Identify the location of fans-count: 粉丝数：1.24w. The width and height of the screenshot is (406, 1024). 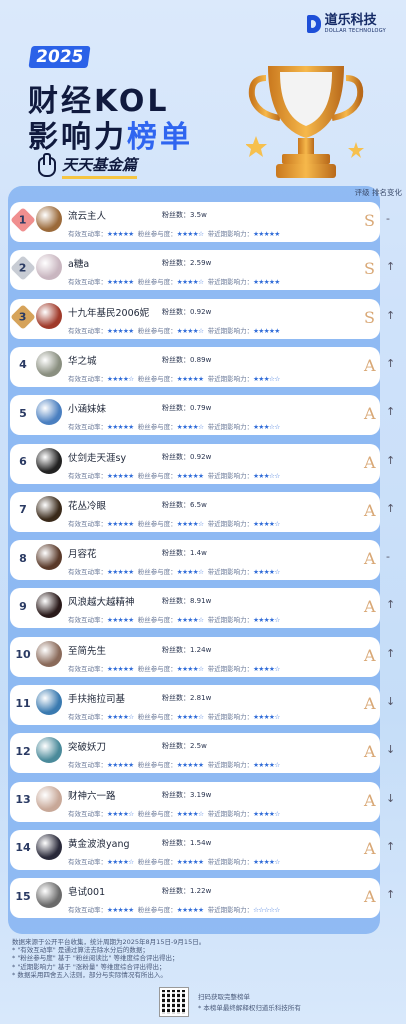
(187, 649).